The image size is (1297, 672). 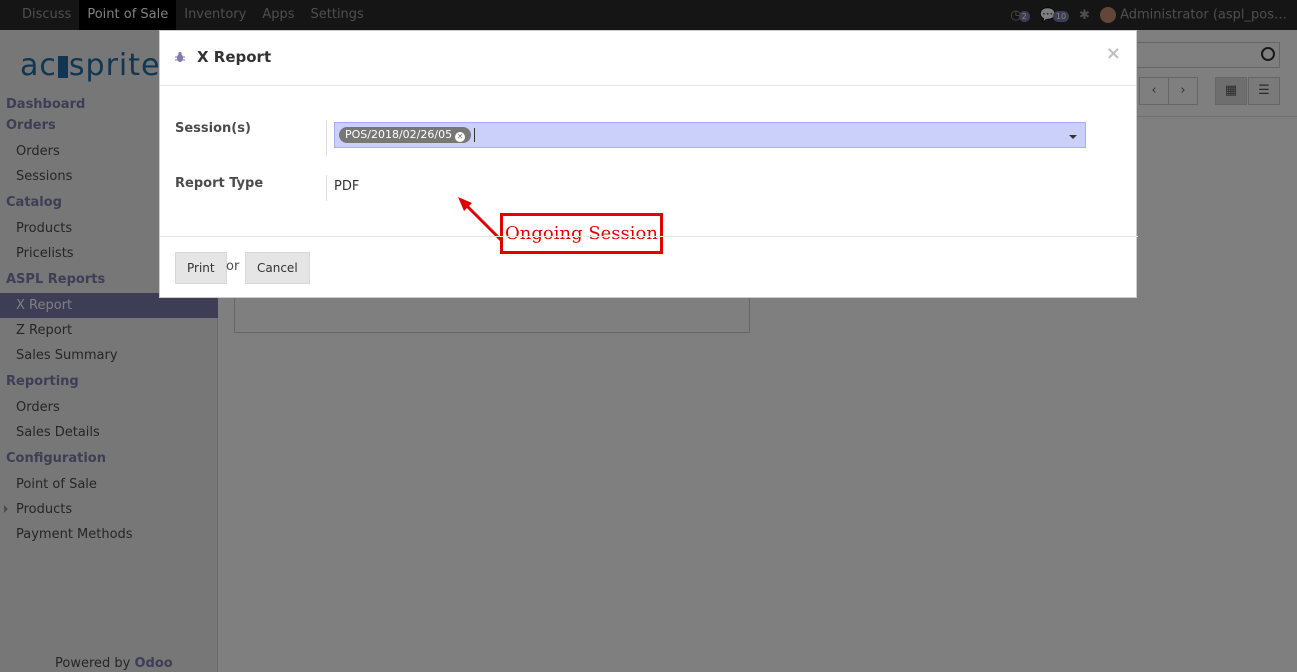 I want to click on bug-icon, so click(x=180, y=56).